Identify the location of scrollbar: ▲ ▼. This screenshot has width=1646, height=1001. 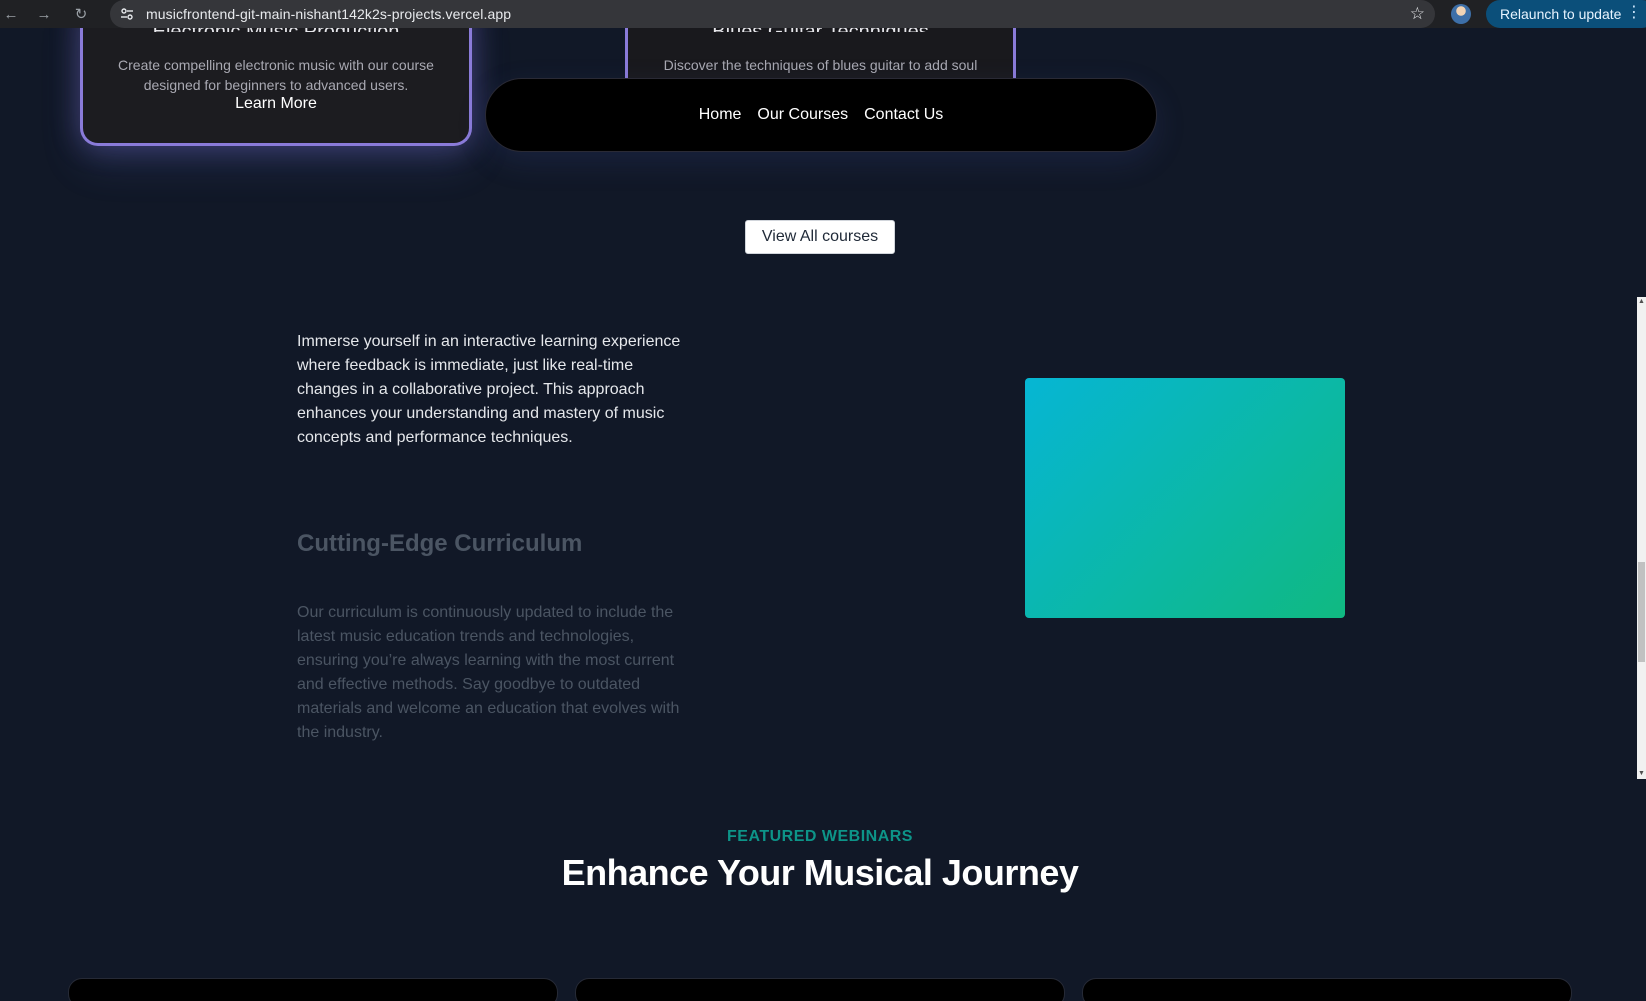
(1641, 538).